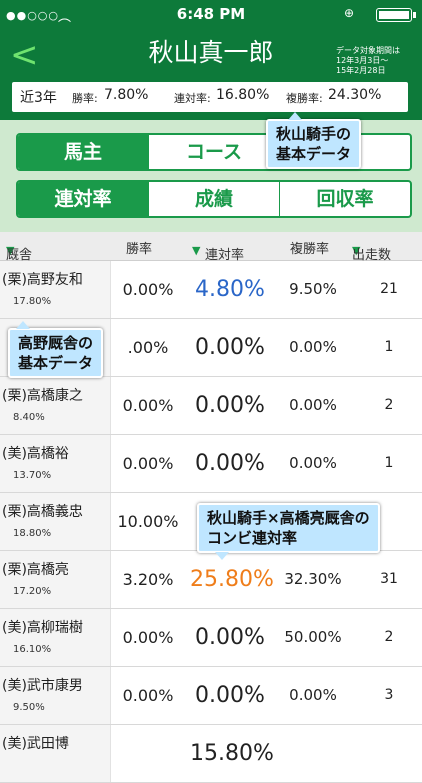  Describe the element at coordinates (192, 98) in the screenshot. I see `rentai-label: 連対率:` at that location.